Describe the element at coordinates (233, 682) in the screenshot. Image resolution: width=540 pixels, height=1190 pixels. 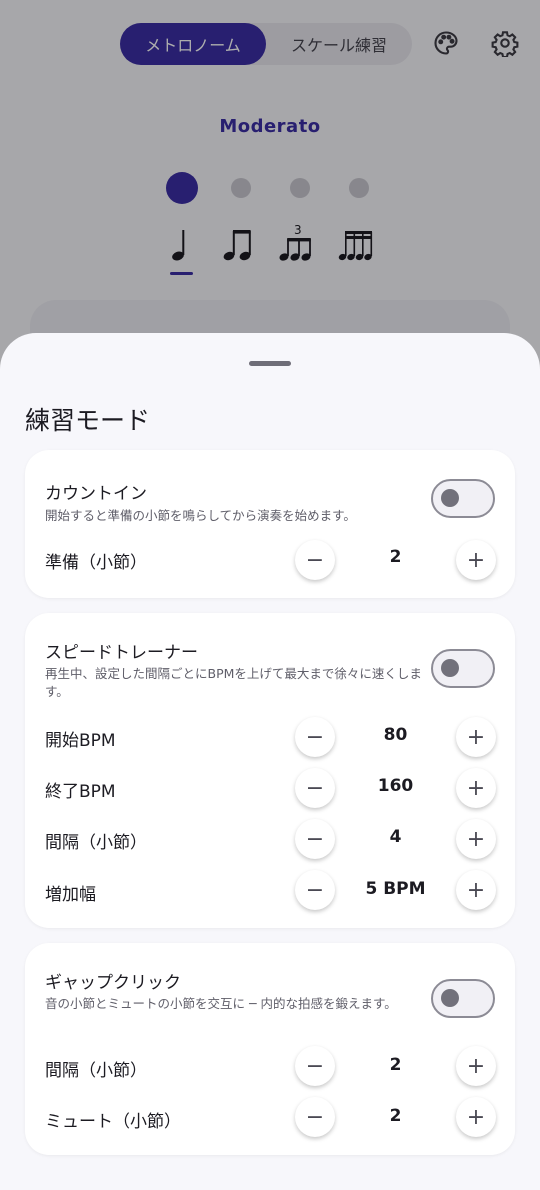
I see `speed-trainer-description: 再生中、設定した間隔ごとにBPMを上げて最大まで徐々に速くします。` at that location.